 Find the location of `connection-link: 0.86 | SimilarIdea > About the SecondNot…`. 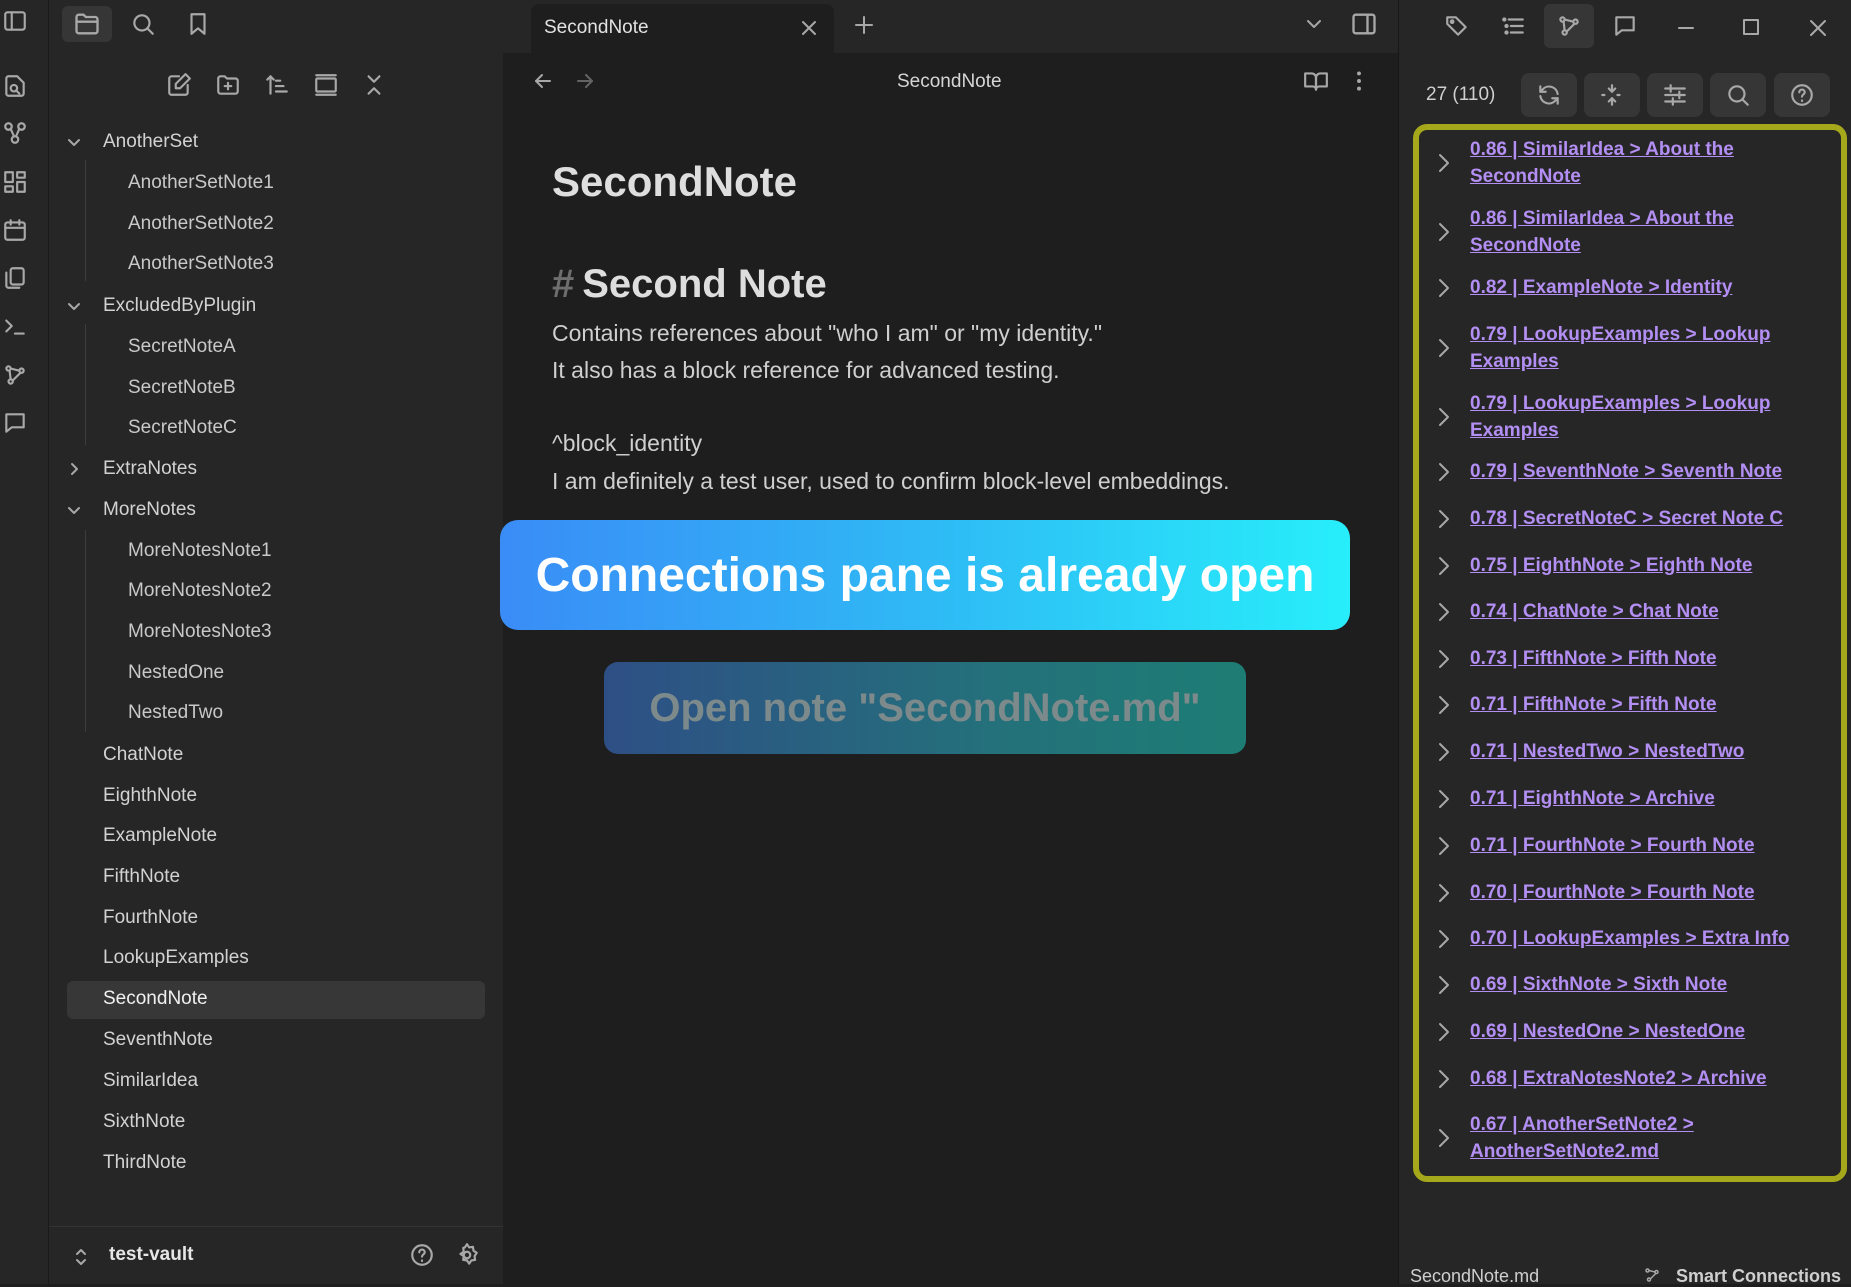

connection-link: 0.86 | SimilarIdea > About the SecondNot… is located at coordinates (1640, 232).